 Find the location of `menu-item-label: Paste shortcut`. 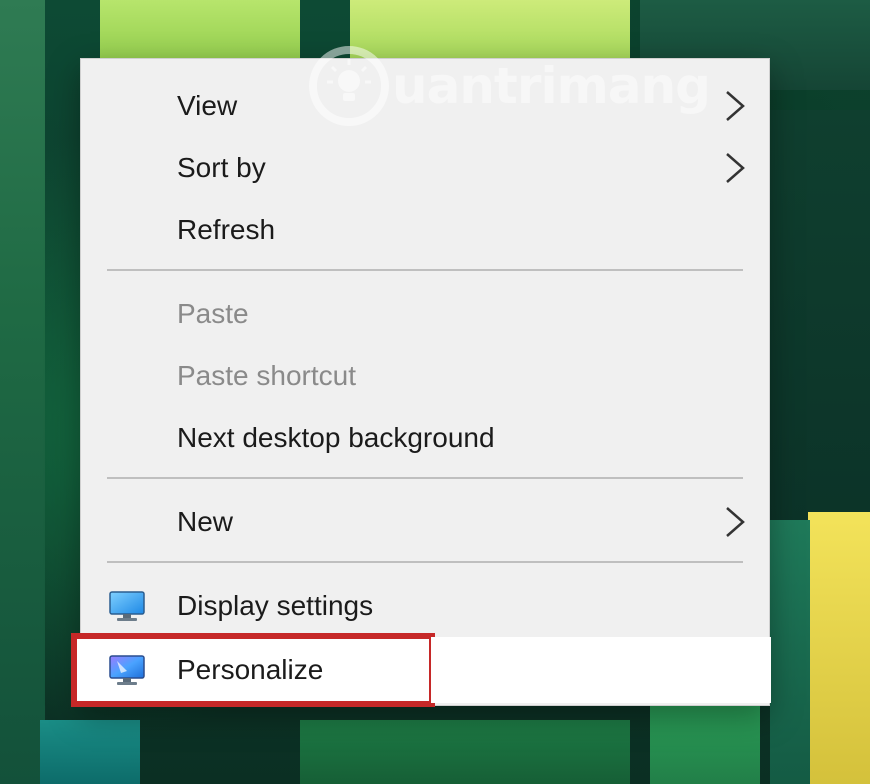

menu-item-label: Paste shortcut is located at coordinates (266, 375).